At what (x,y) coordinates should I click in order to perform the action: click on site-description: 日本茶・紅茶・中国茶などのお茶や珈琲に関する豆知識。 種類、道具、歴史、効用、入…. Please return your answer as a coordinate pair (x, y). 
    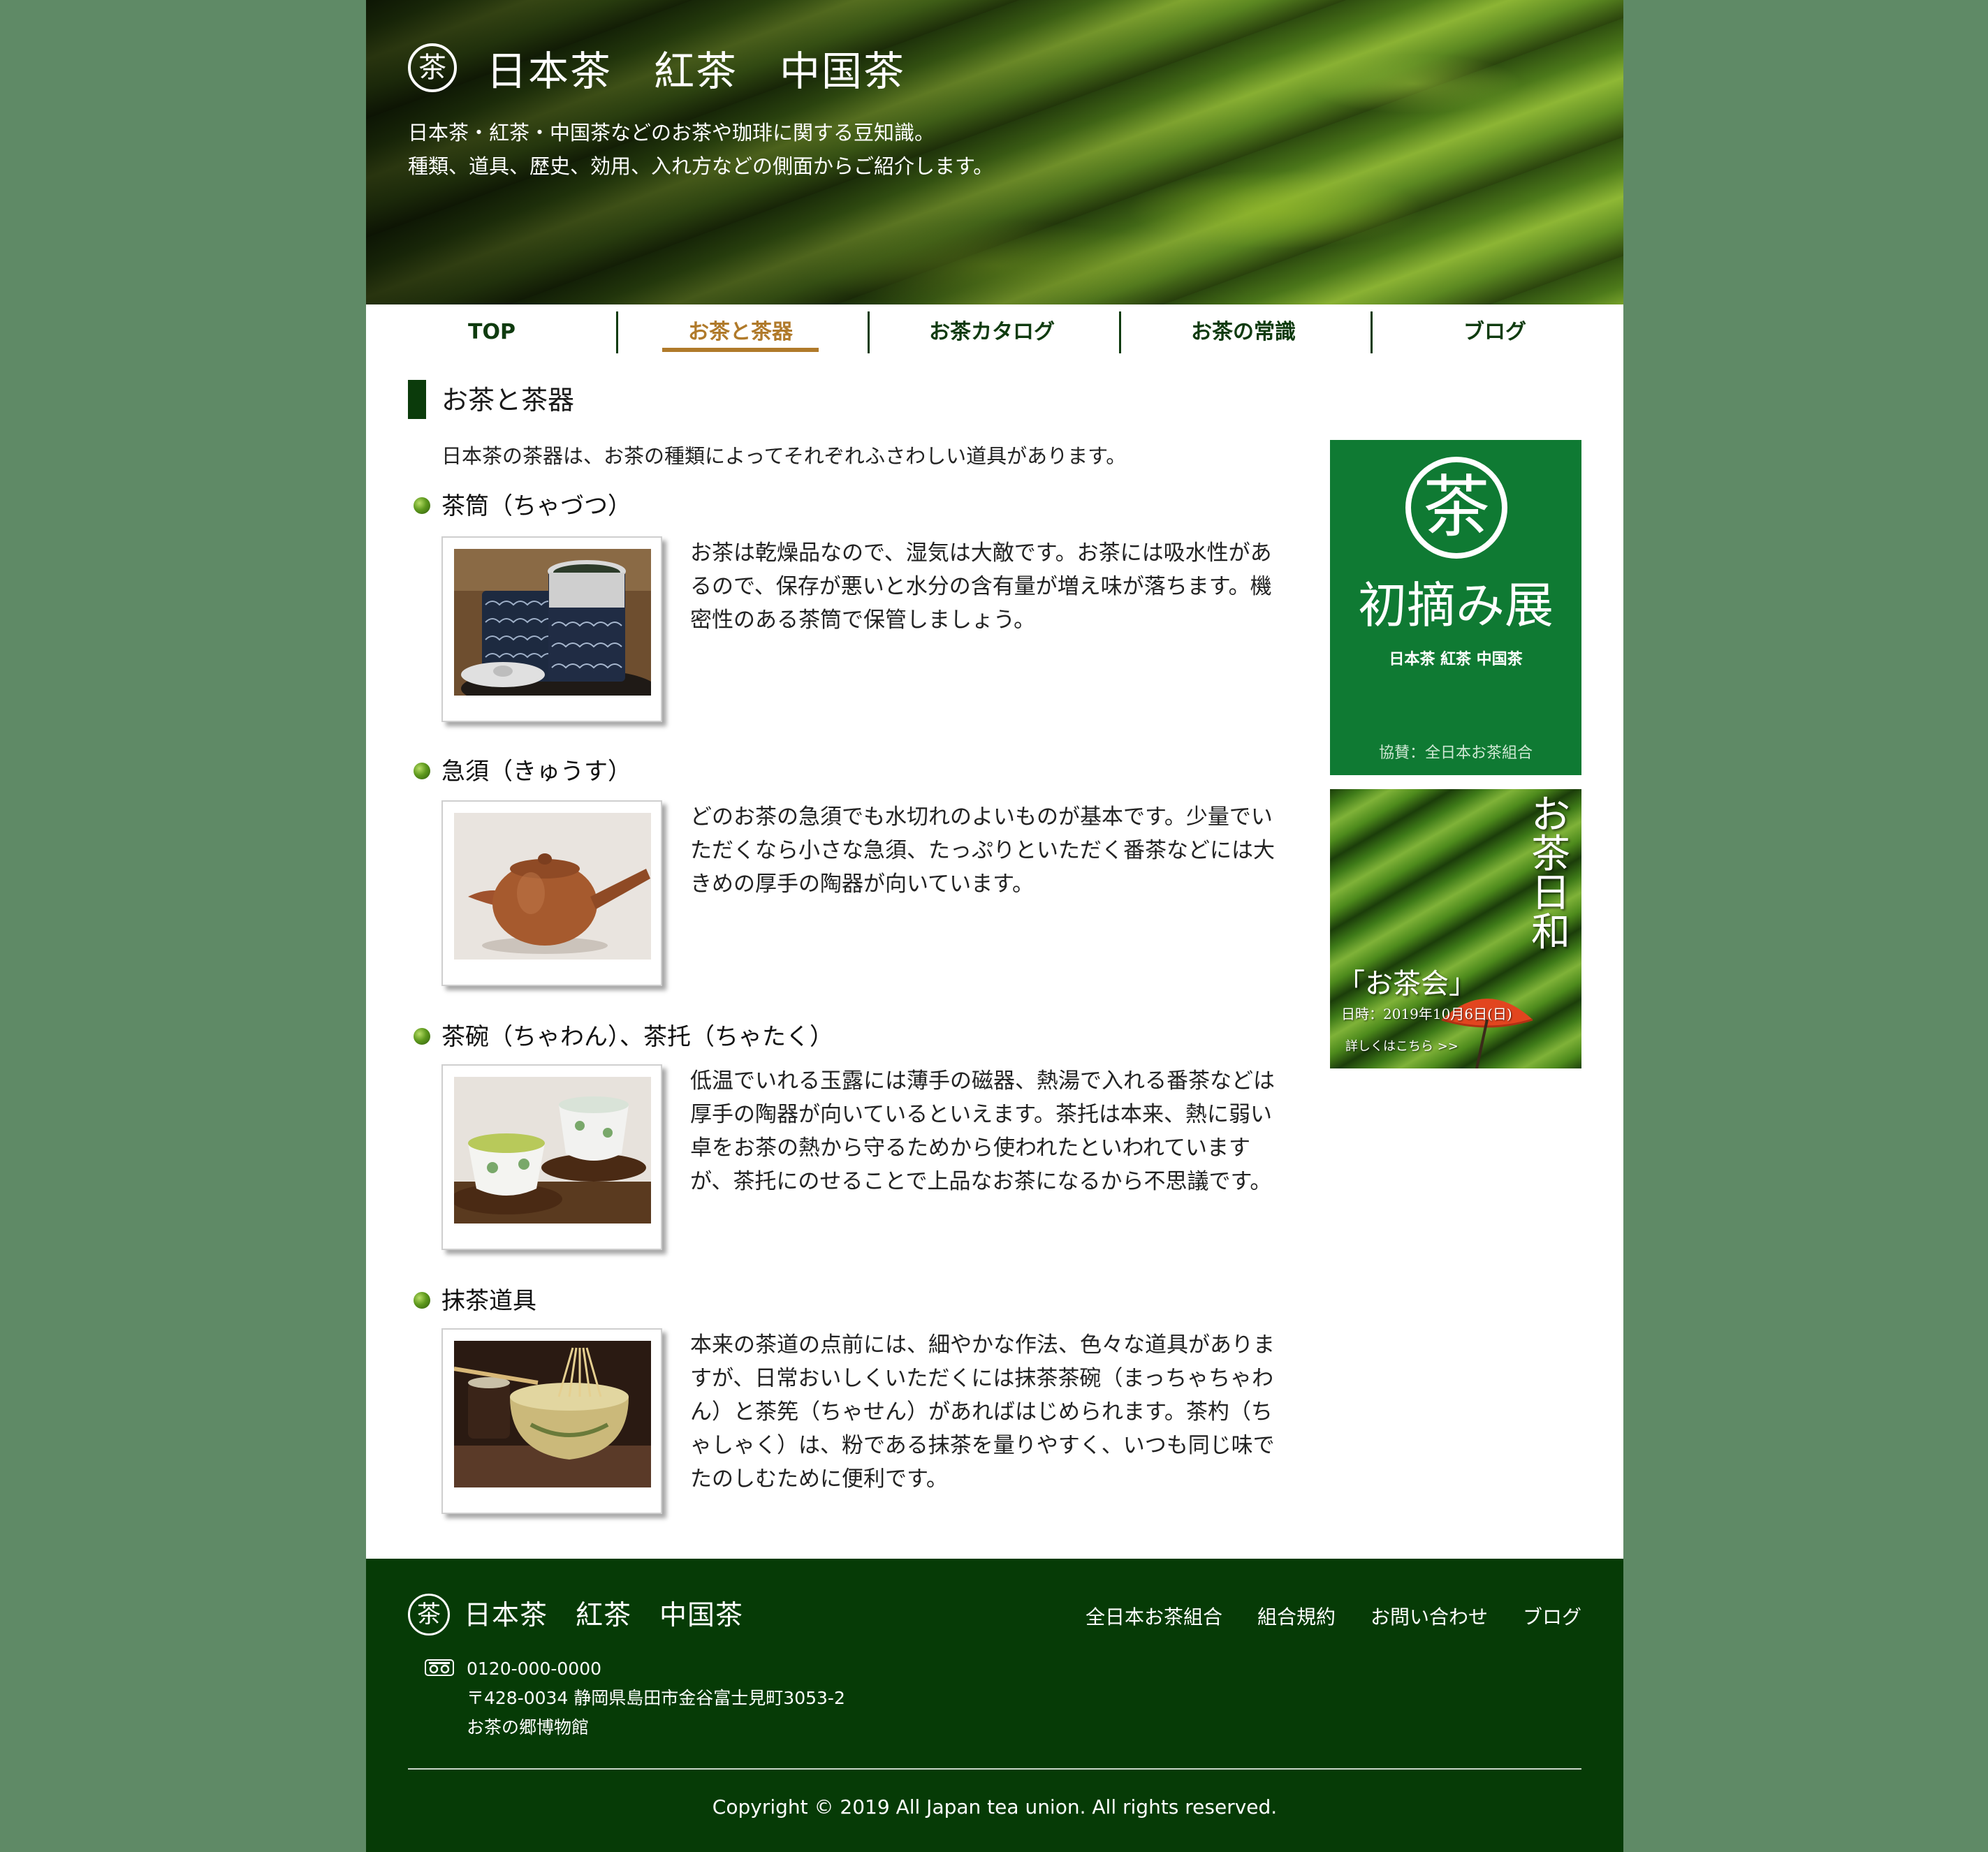
    Looking at the image, I should click on (700, 149).